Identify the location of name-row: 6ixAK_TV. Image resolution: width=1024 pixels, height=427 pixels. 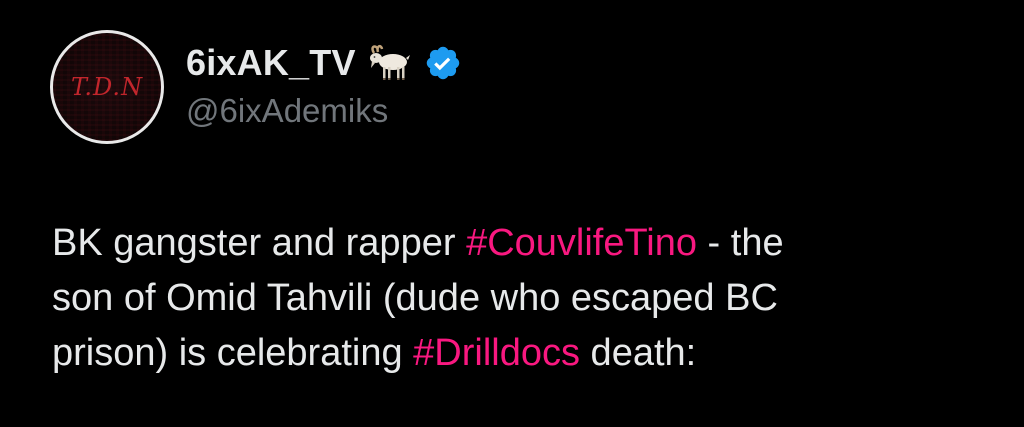
(324, 63).